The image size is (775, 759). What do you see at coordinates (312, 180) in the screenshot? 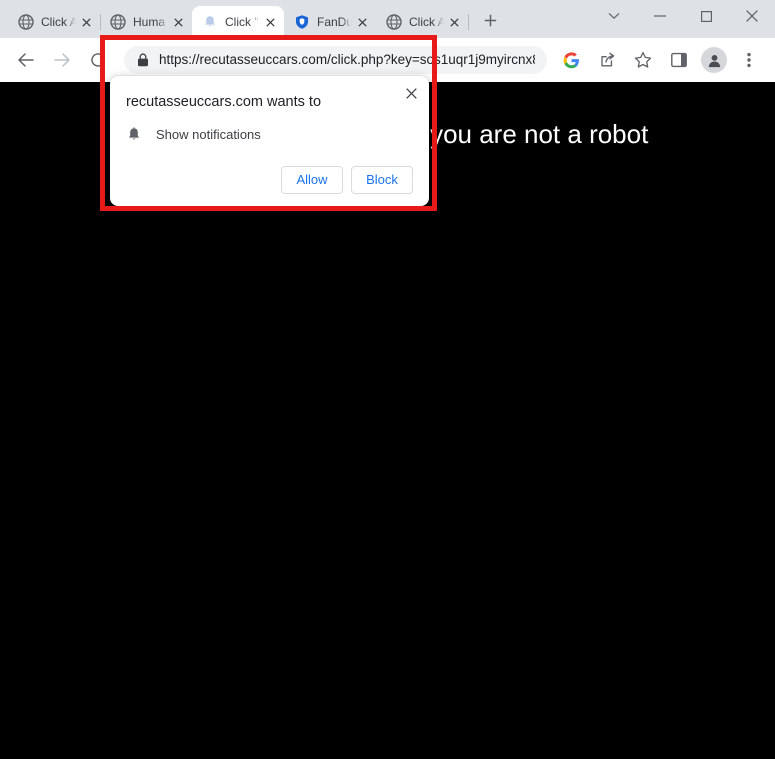
I see `allow-button: Allow` at bounding box center [312, 180].